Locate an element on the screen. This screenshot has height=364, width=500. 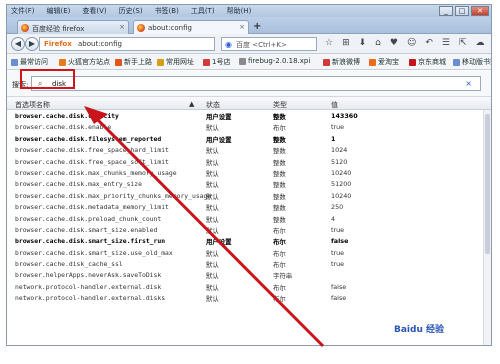
pref-name: network.protocol-handler.external.disks is located at coordinates (90, 298).